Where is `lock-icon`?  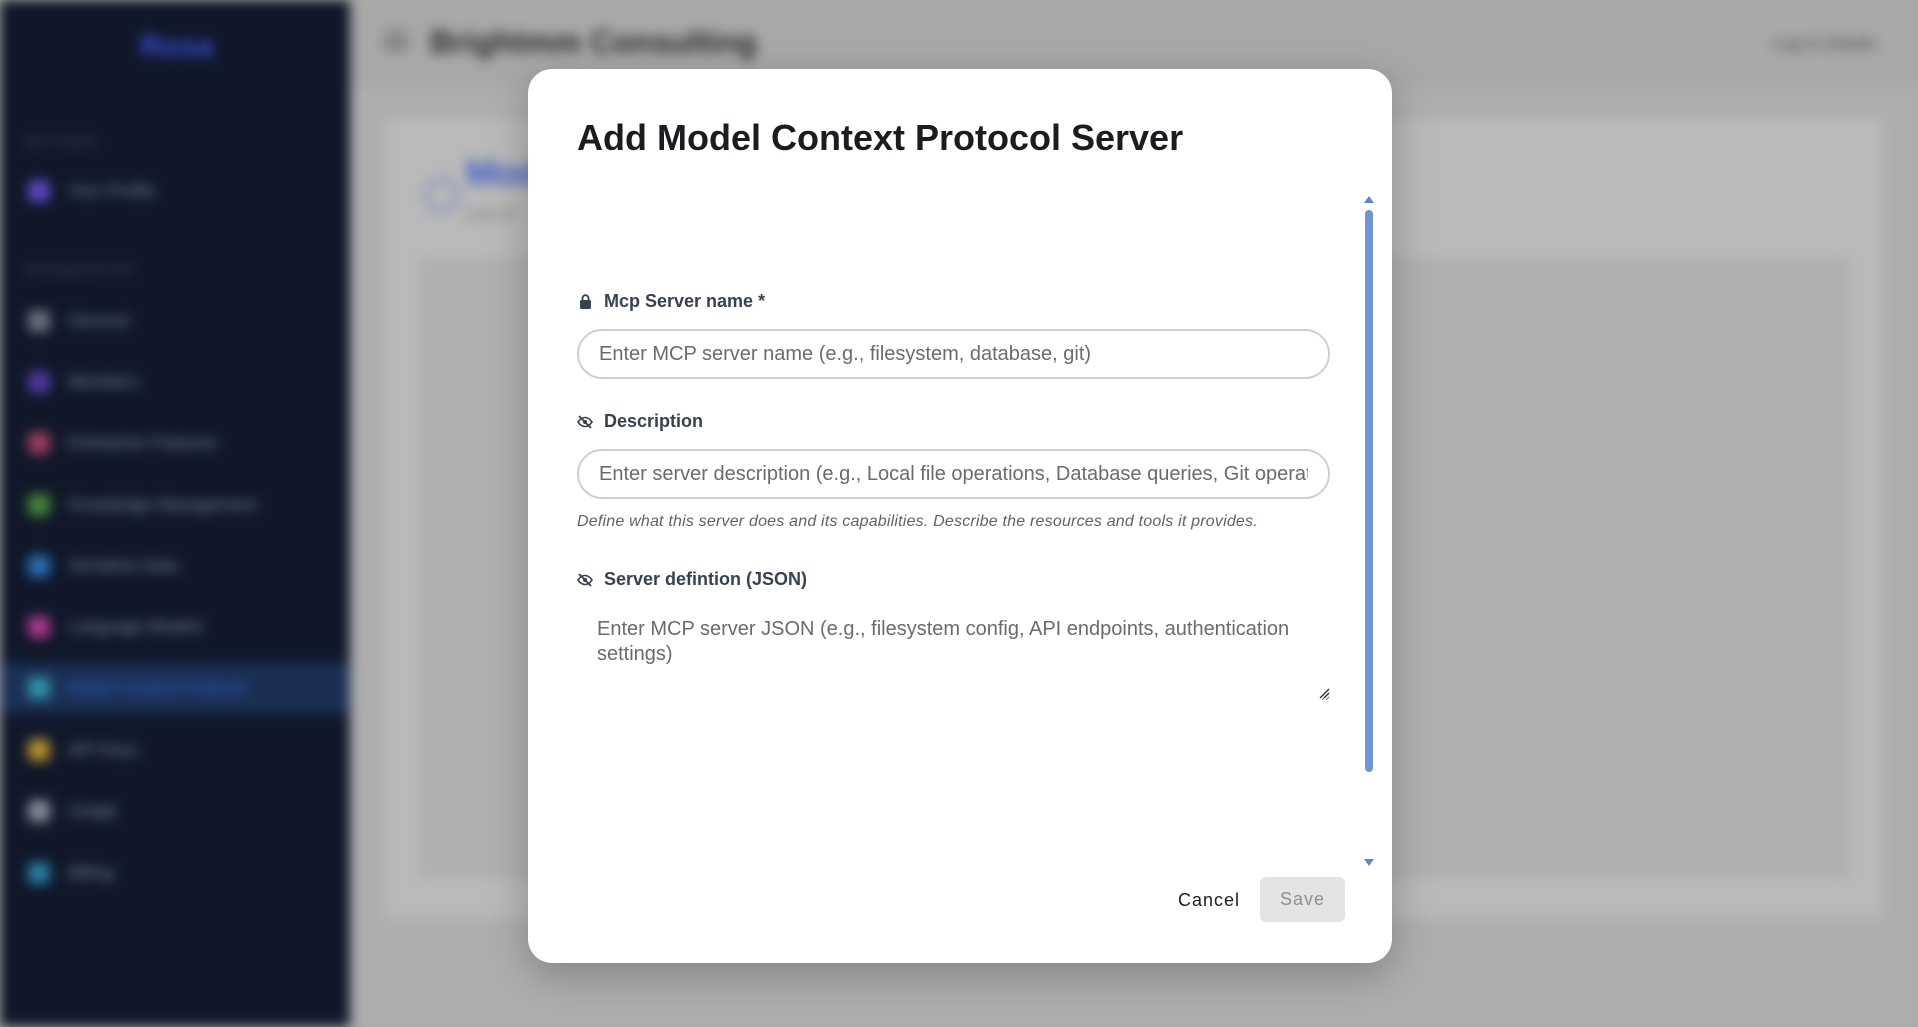 lock-icon is located at coordinates (585, 302).